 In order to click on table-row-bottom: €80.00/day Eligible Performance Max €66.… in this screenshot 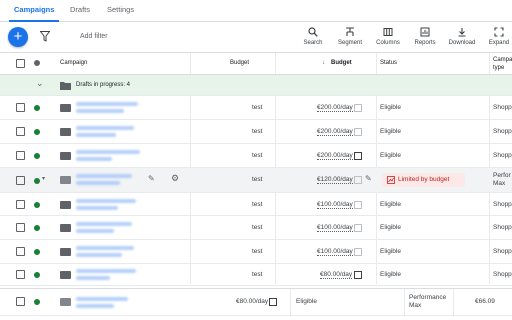, I will do `click(256, 302)`.